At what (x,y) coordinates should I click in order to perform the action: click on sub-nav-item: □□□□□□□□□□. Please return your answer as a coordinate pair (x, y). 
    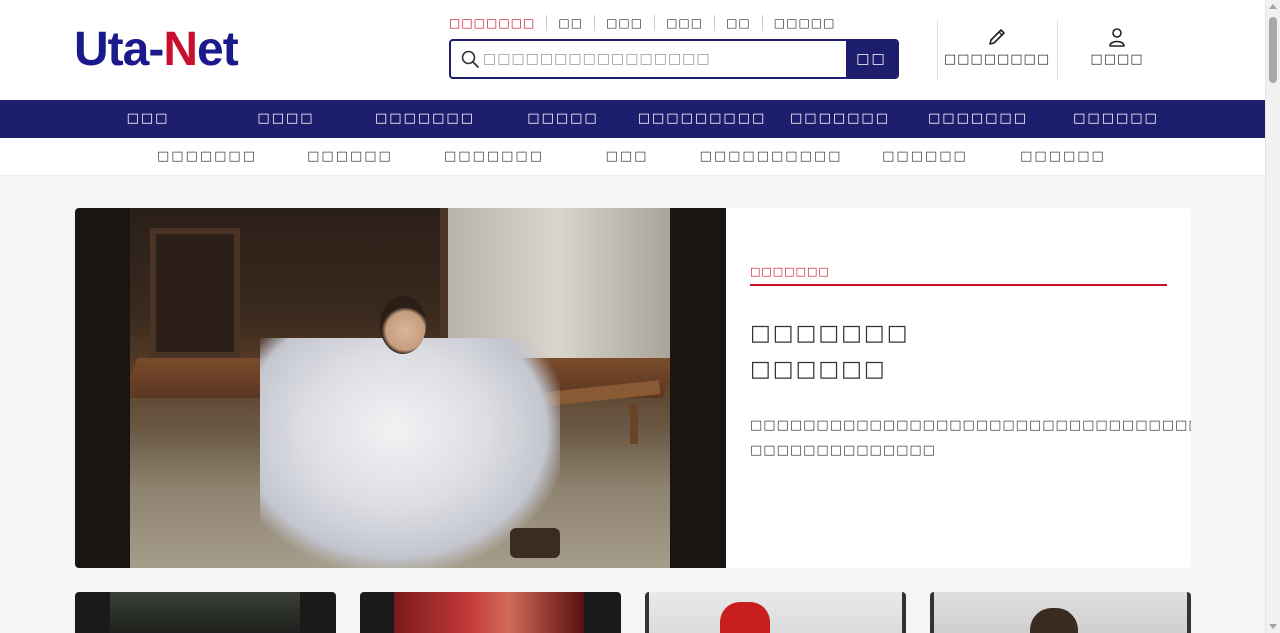
    Looking at the image, I should click on (771, 157).